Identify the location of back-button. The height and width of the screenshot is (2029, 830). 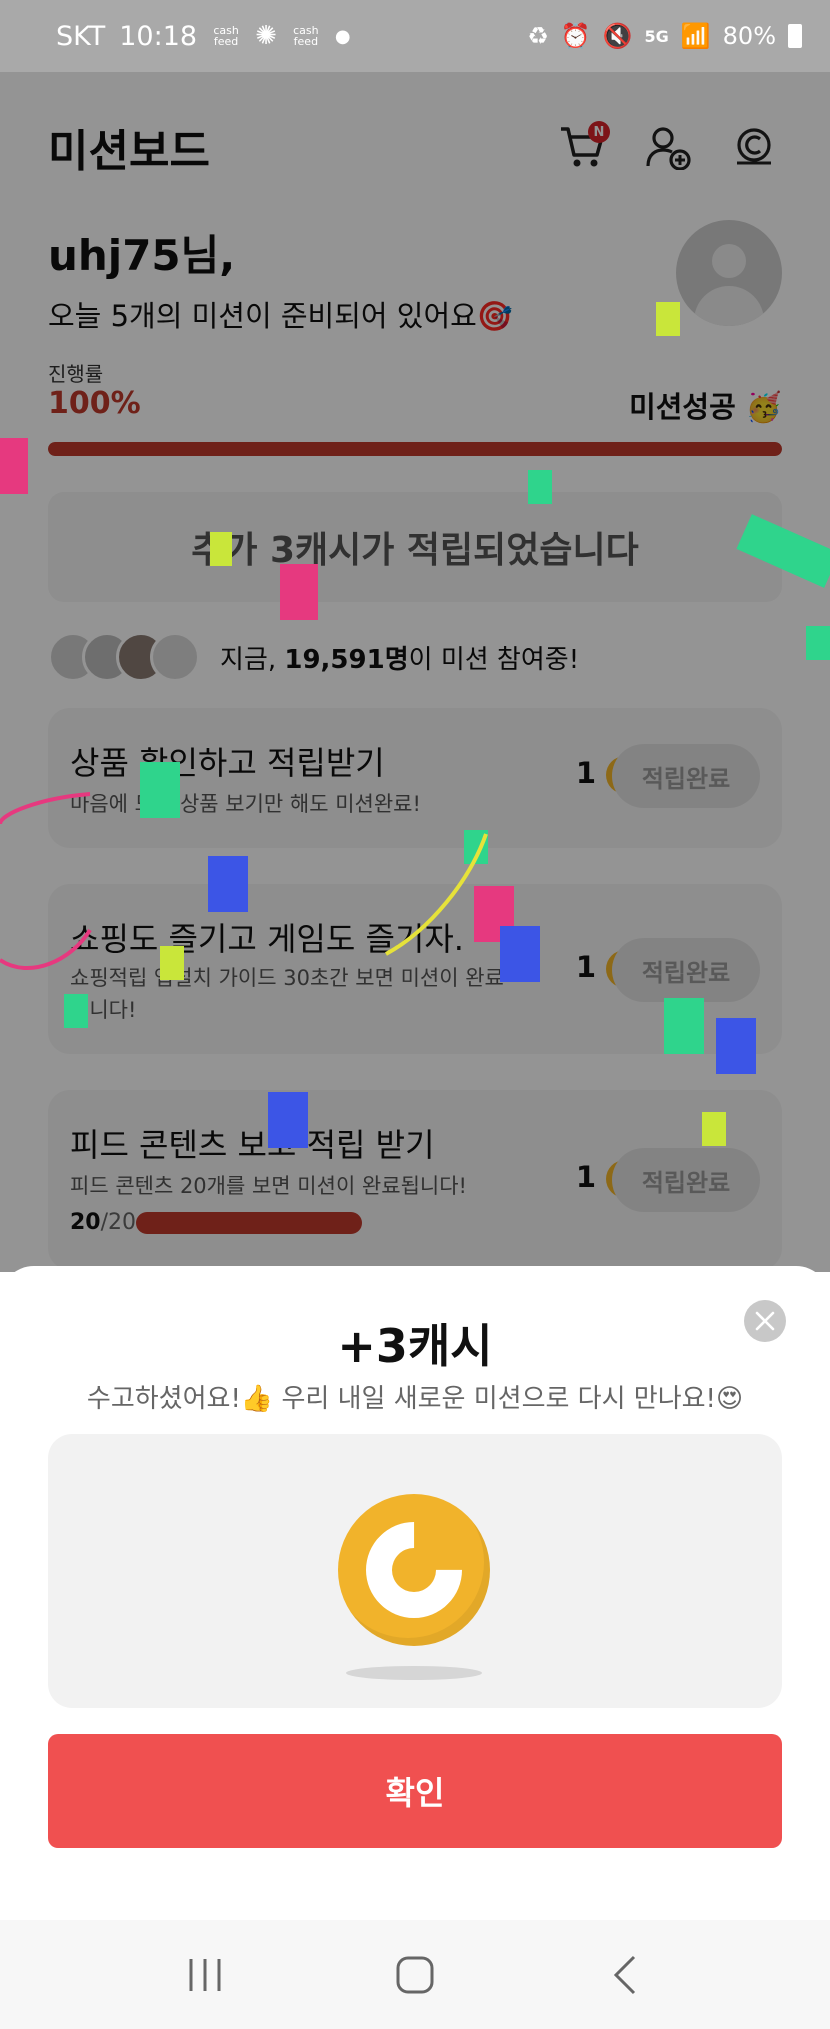
(625, 1975).